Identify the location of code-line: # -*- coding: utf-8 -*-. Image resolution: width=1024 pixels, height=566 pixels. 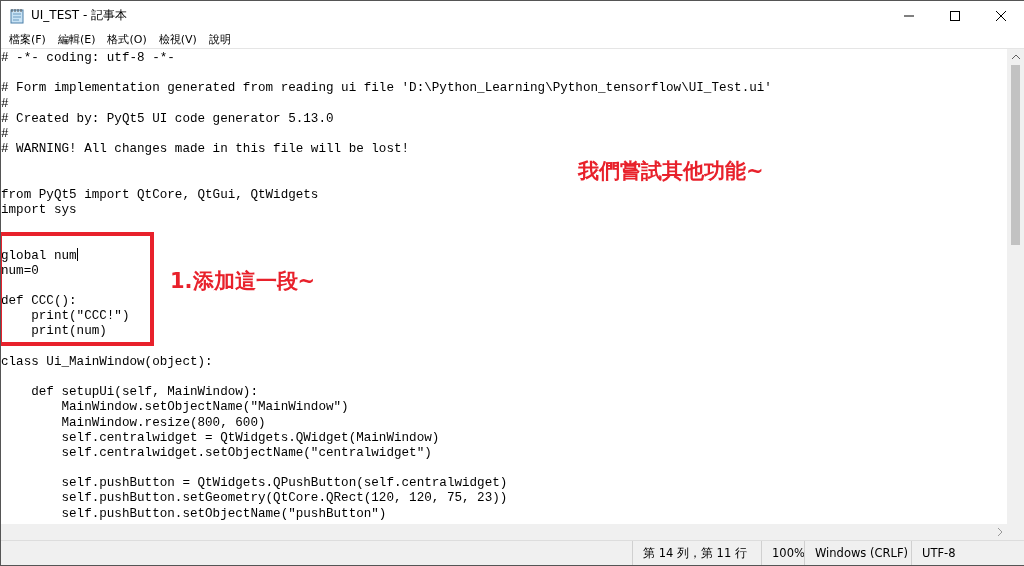
(88, 59).